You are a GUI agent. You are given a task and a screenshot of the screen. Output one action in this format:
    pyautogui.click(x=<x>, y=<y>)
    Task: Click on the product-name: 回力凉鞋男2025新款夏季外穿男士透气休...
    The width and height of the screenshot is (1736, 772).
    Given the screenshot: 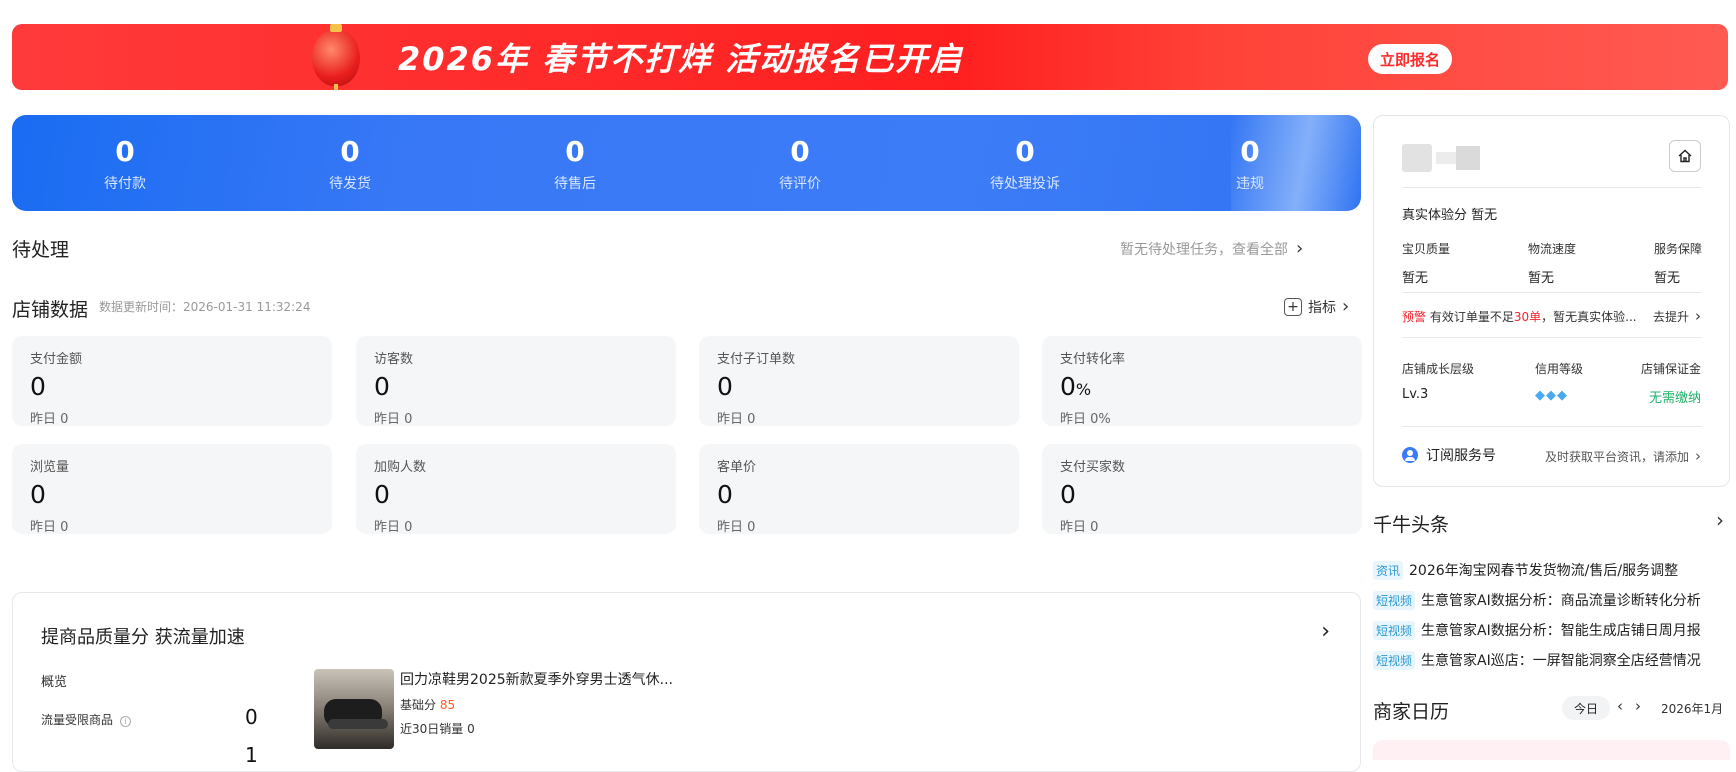 What is the action you would take?
    pyautogui.click(x=536, y=679)
    